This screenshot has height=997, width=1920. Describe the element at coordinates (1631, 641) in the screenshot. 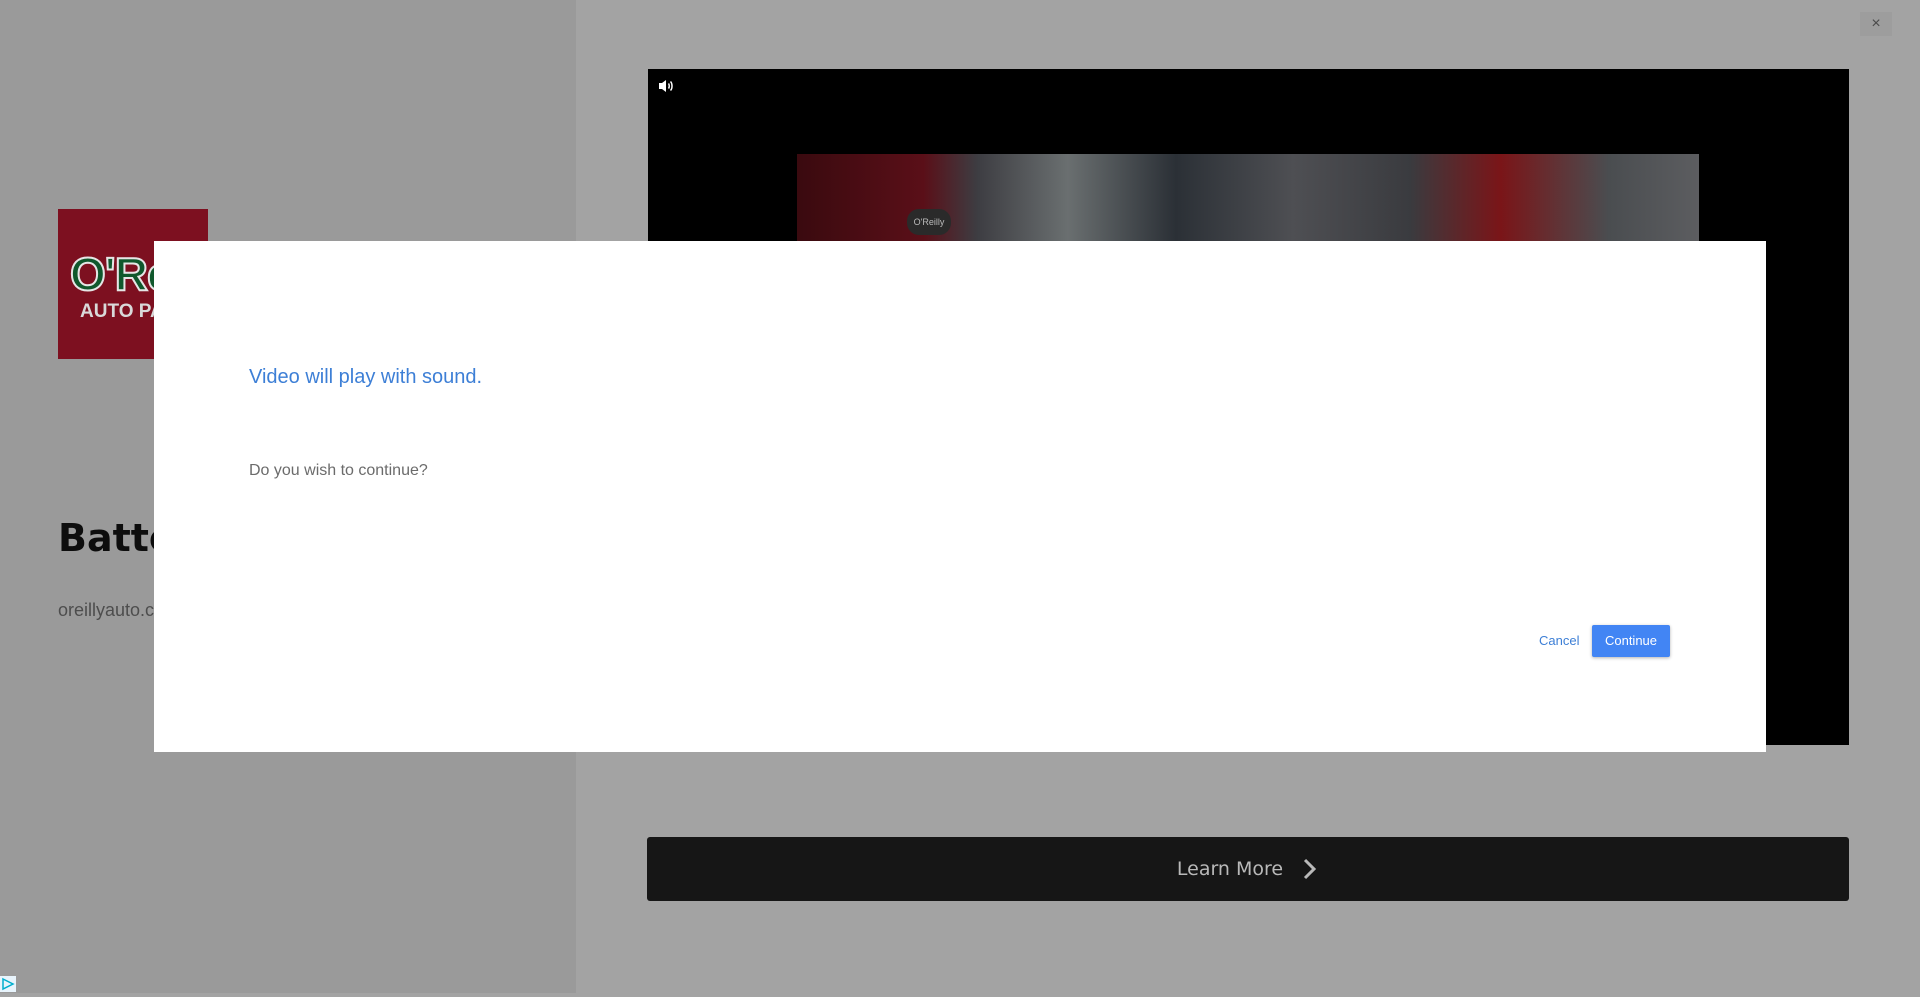

I see `continue-button: Continue` at that location.